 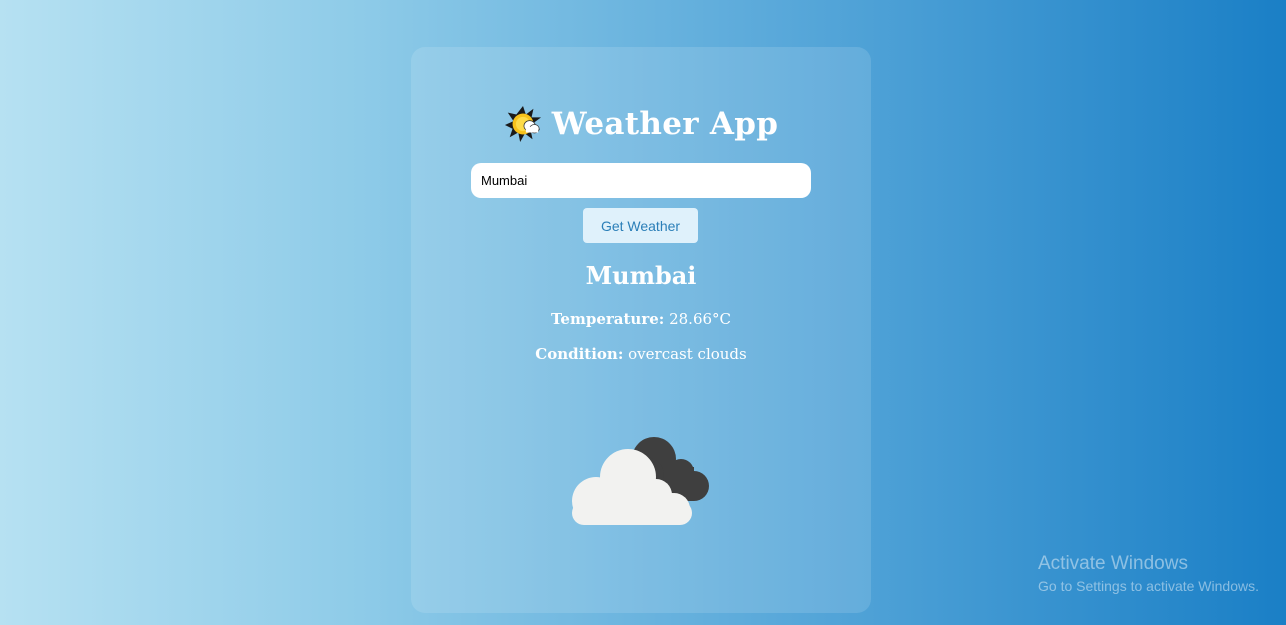 I want to click on temperature-label: Temperature:, so click(x=607, y=319).